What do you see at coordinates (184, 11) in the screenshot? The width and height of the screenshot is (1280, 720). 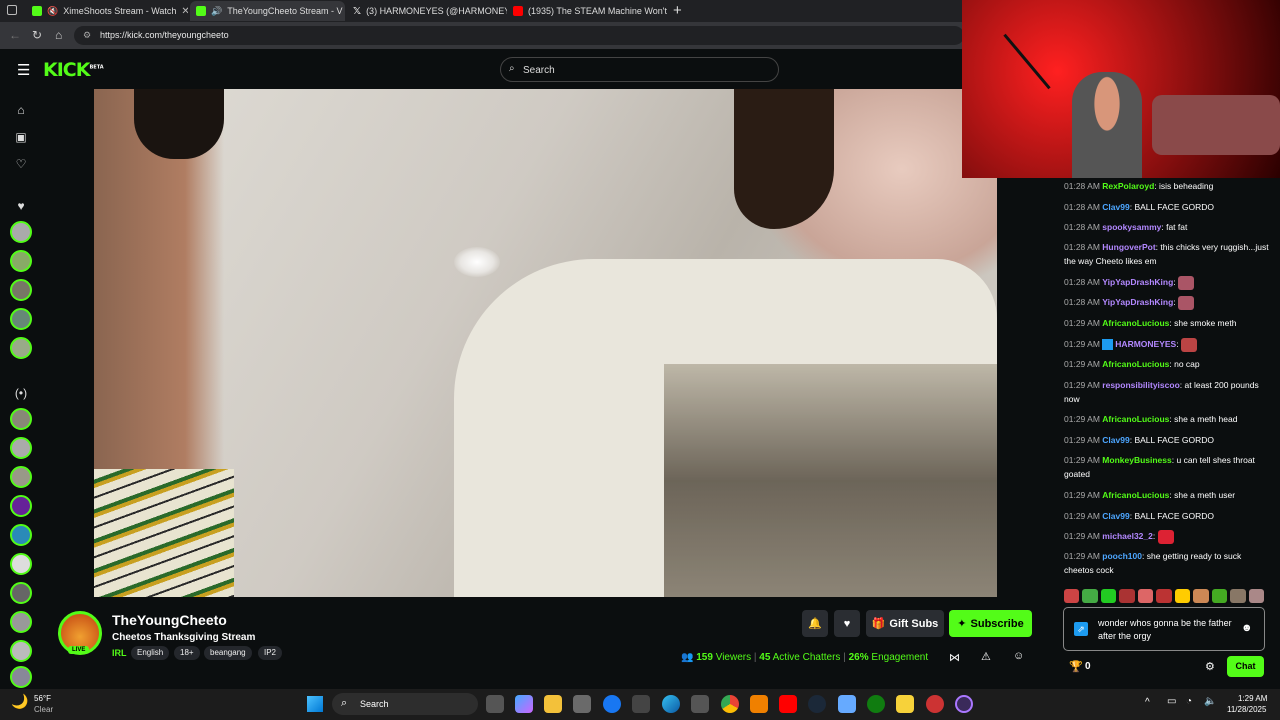 I see `close-icon: ✕` at bounding box center [184, 11].